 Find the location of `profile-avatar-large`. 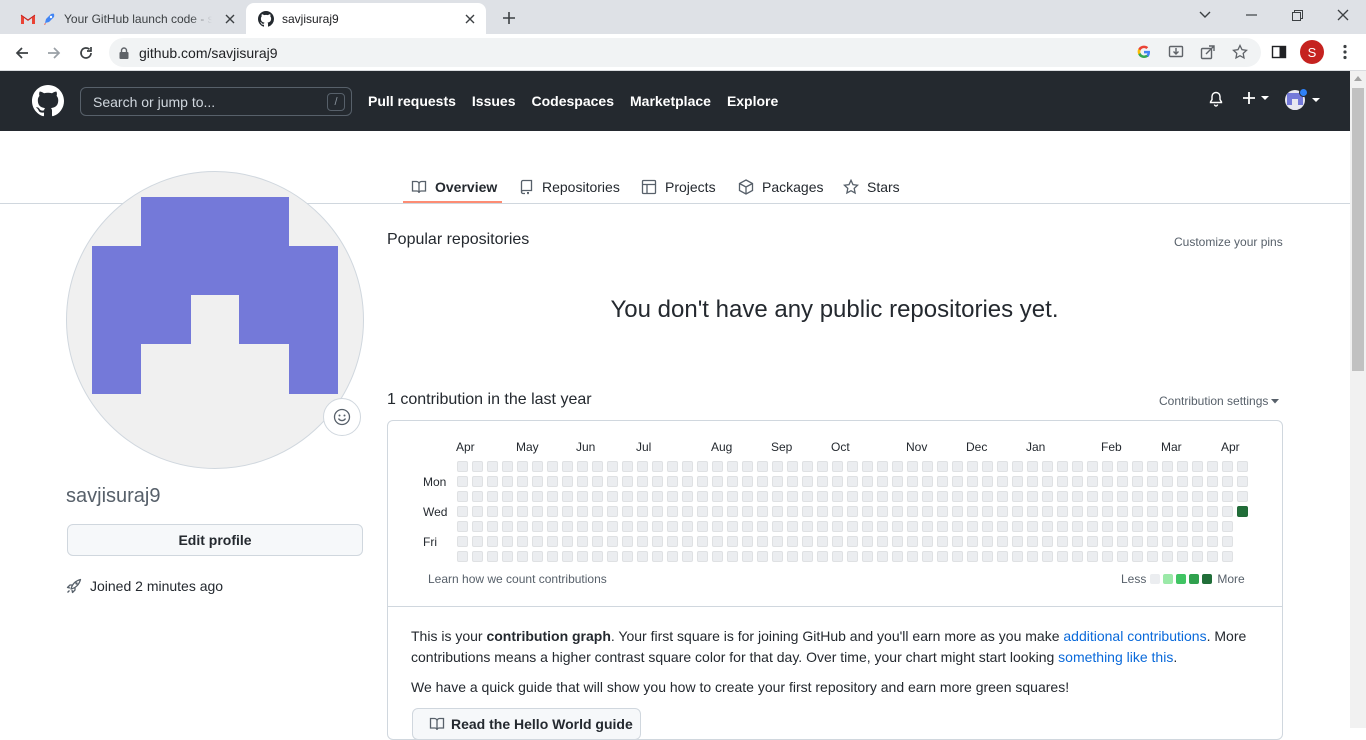

profile-avatar-large is located at coordinates (215, 320).